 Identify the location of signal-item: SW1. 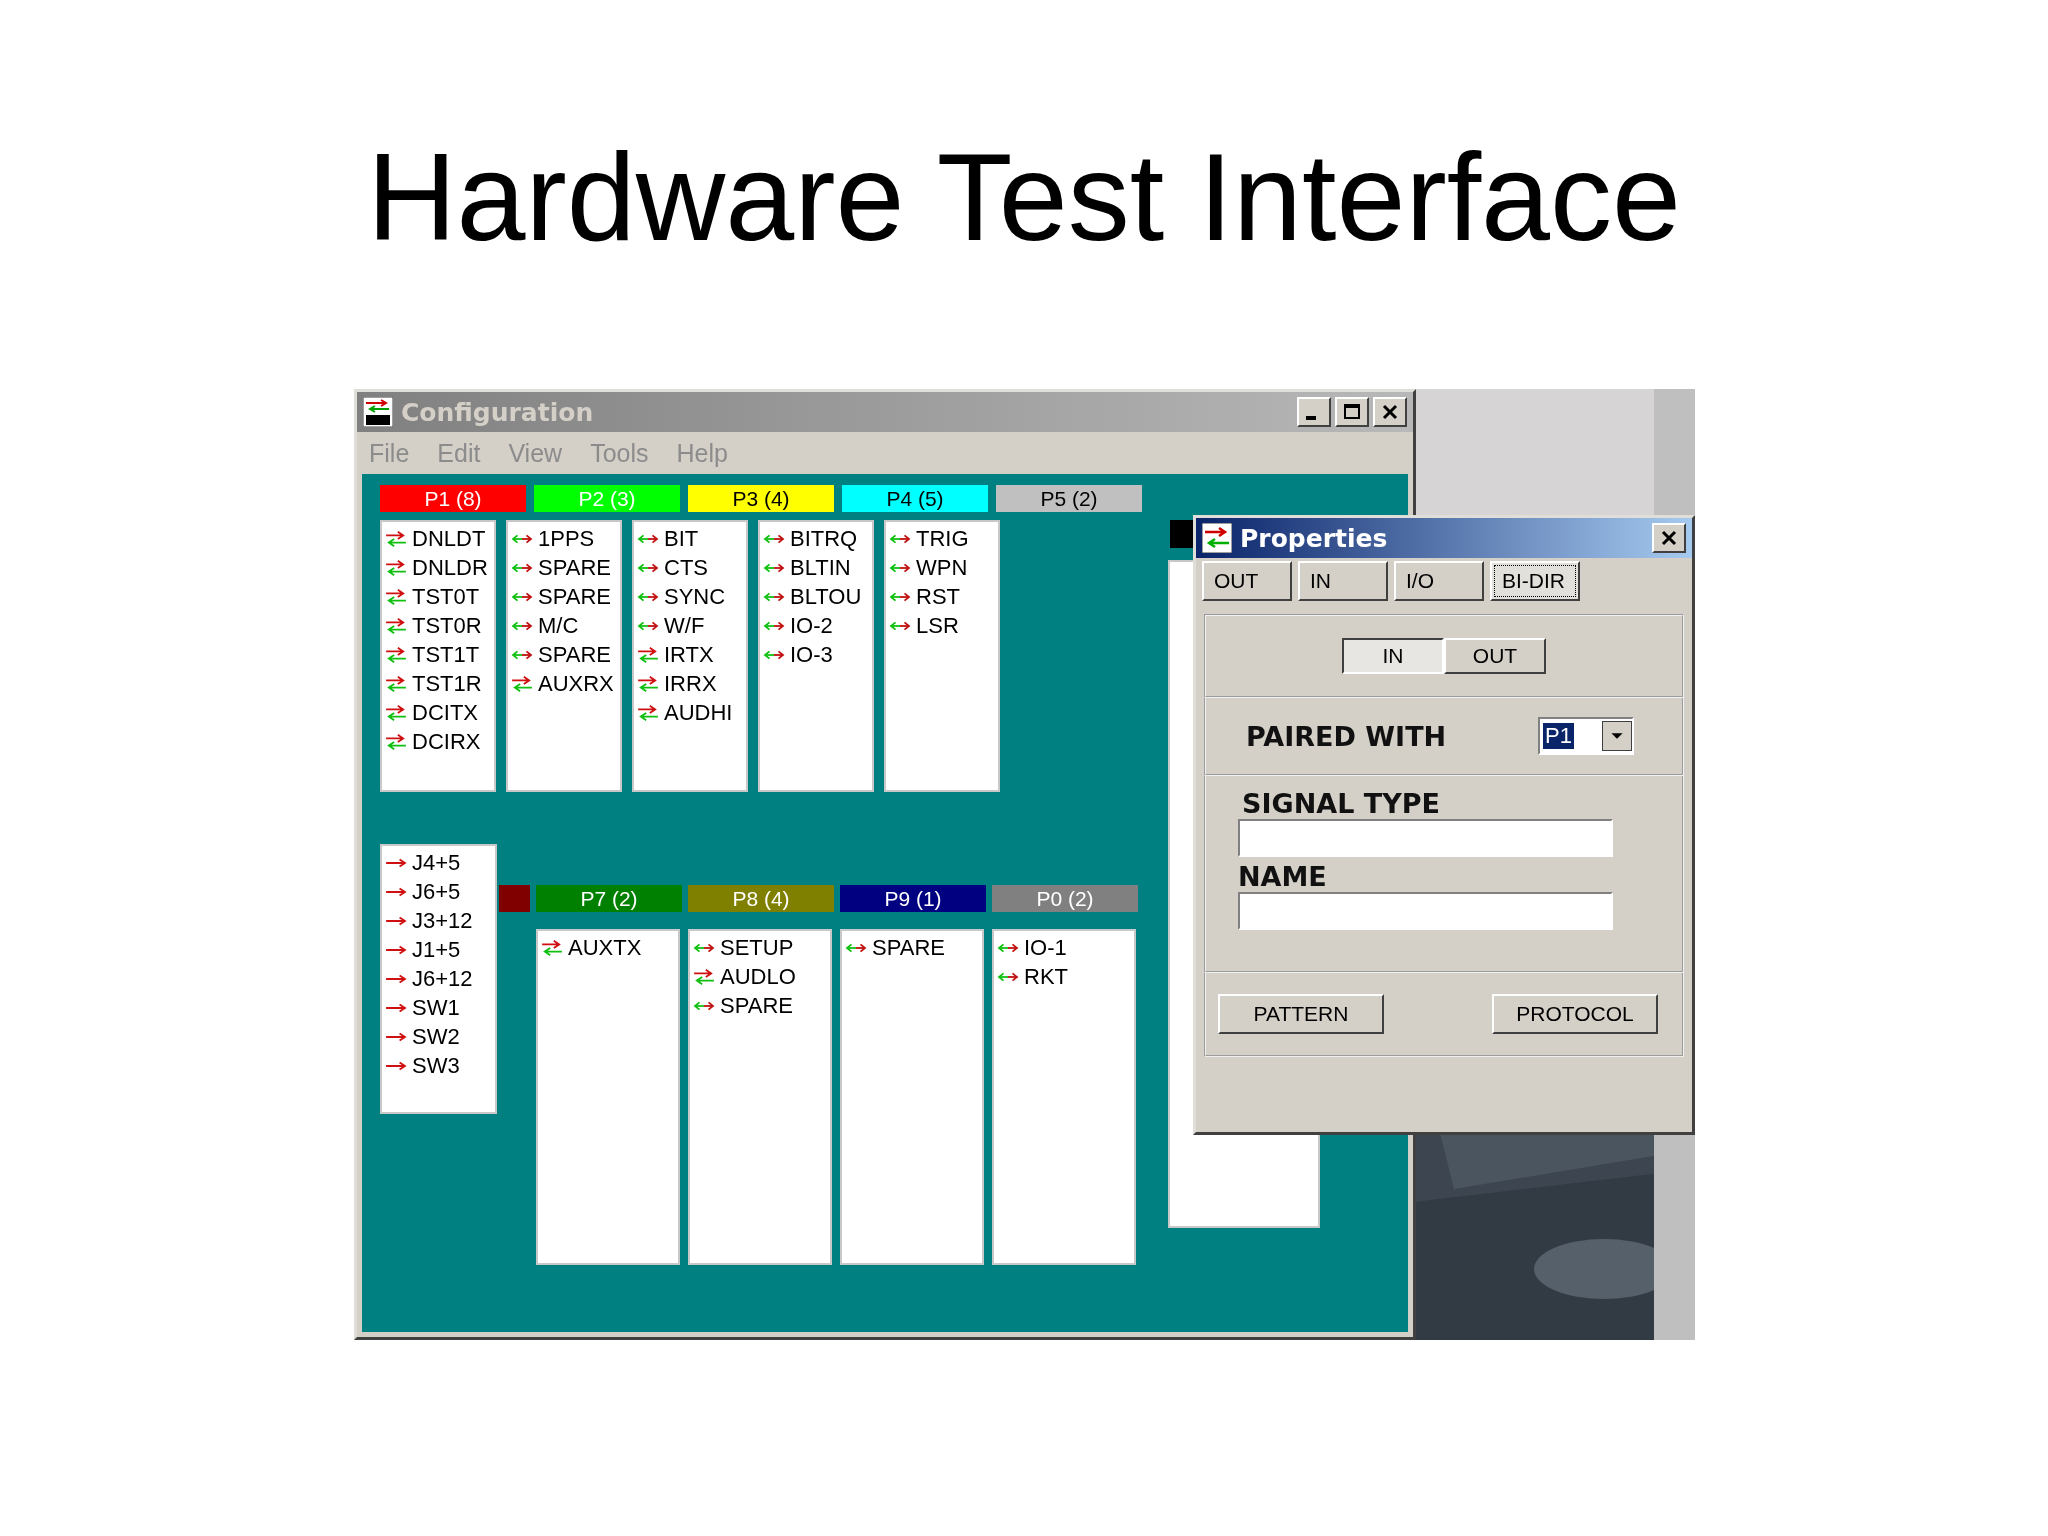
(438, 1007).